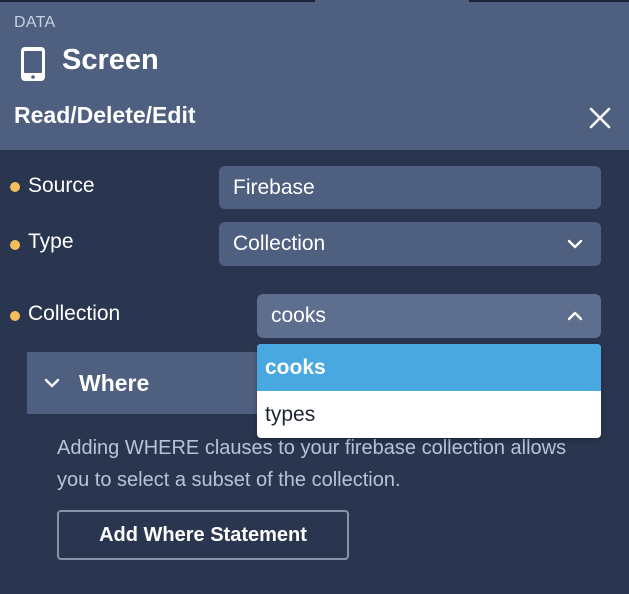 The width and height of the screenshot is (629, 594). Describe the element at coordinates (110, 60) in the screenshot. I see `page-title: Screen` at that location.